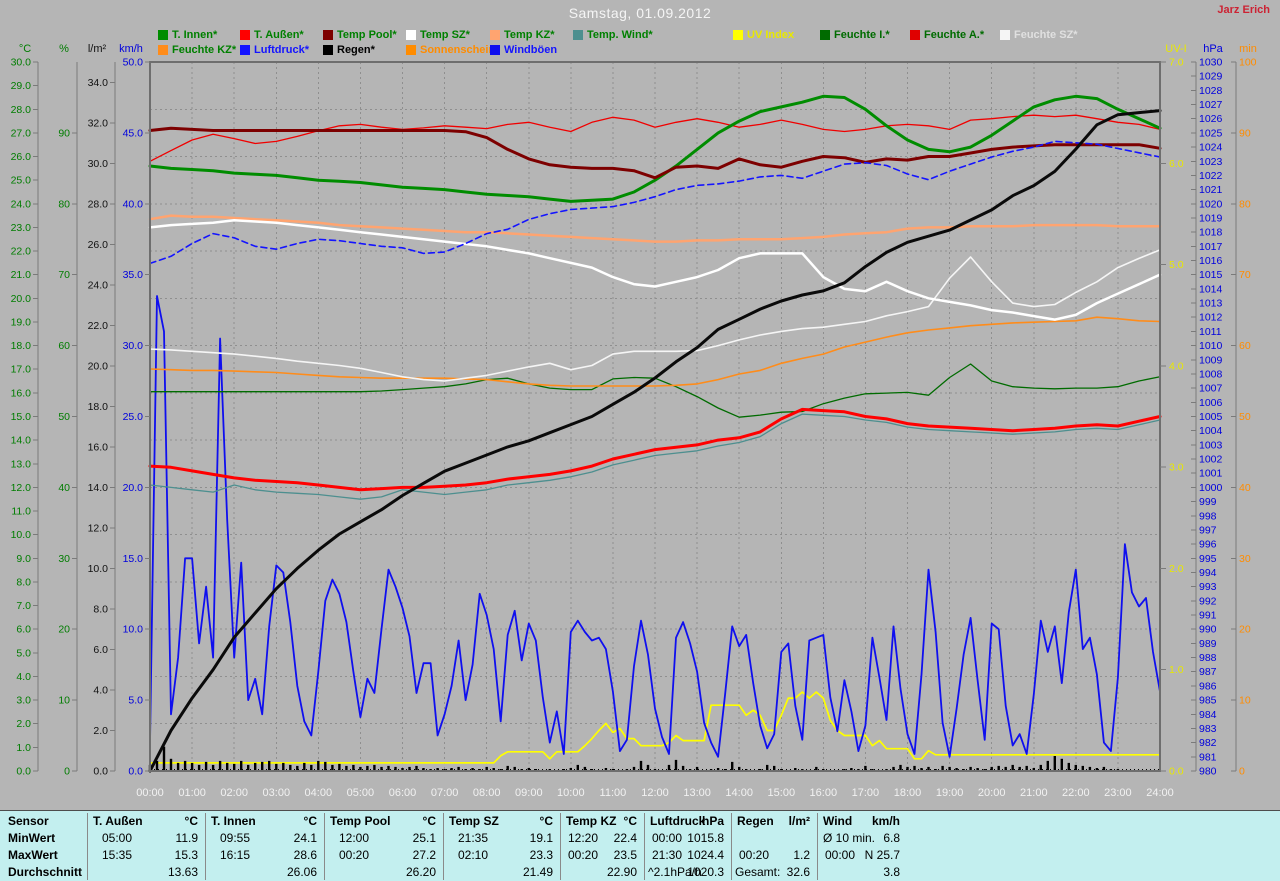 The image size is (1280, 881). What do you see at coordinates (21, 464) in the screenshot?
I see `svg-text: 13.0` at bounding box center [21, 464].